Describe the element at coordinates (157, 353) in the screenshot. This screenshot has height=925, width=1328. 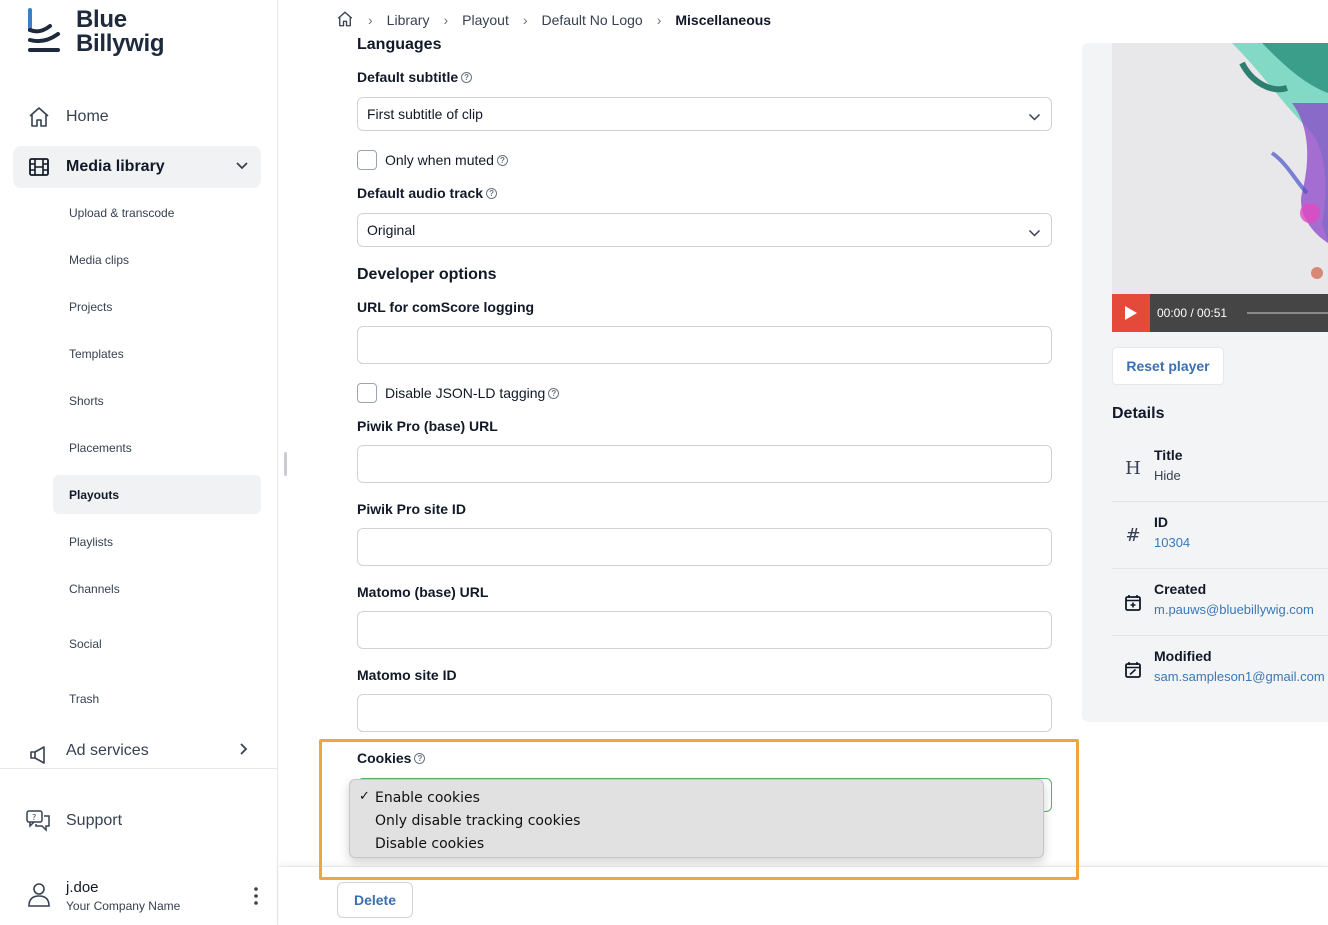
I see `sidebar-item-templates: Templates` at that location.